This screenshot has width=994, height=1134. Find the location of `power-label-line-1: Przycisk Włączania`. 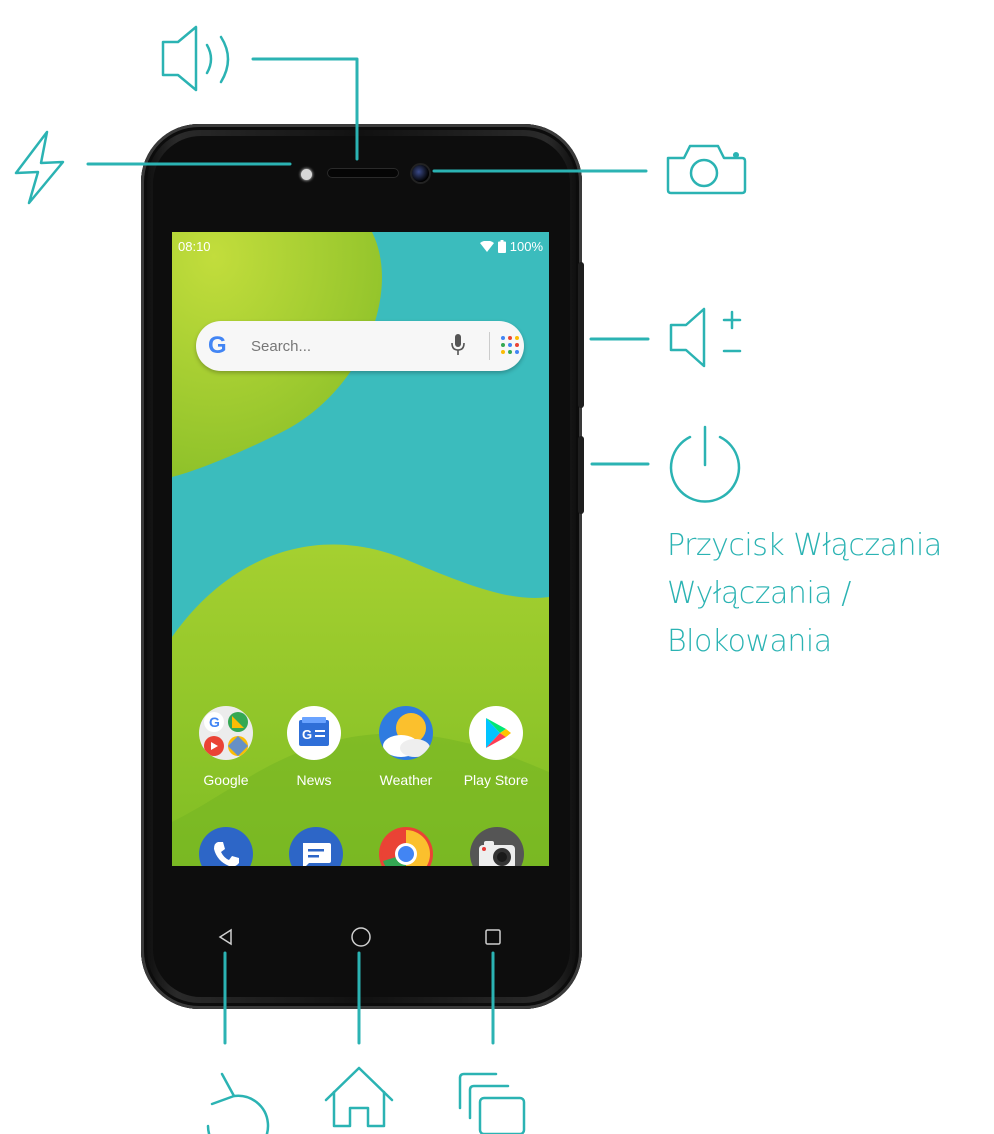

power-label-line-1: Przycisk Włączania is located at coordinates (804, 545).